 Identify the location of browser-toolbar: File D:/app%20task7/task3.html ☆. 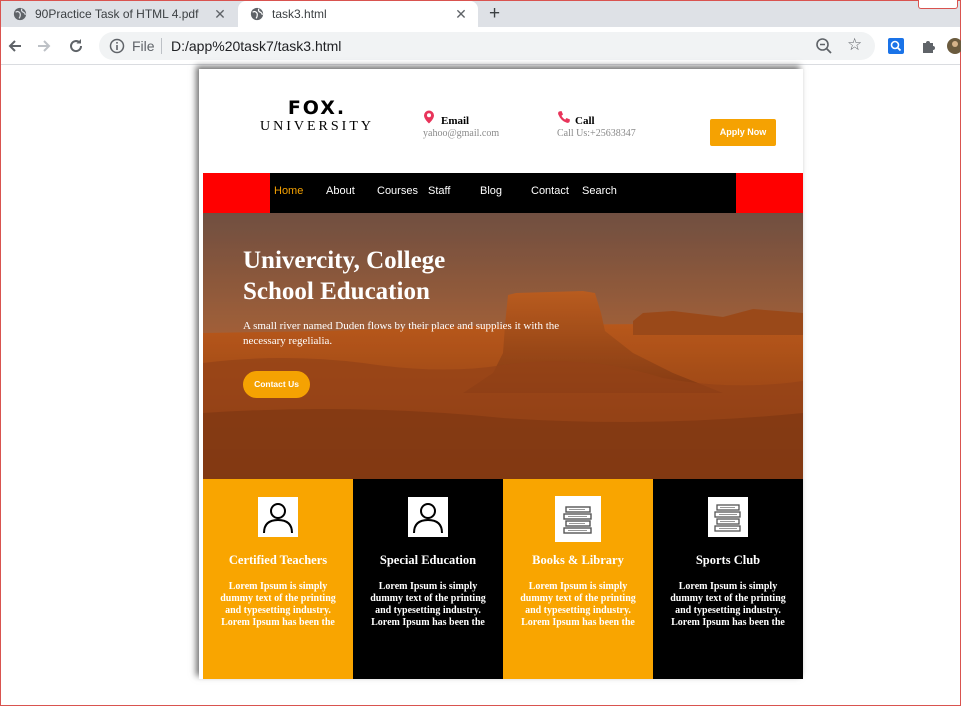
(481, 46).